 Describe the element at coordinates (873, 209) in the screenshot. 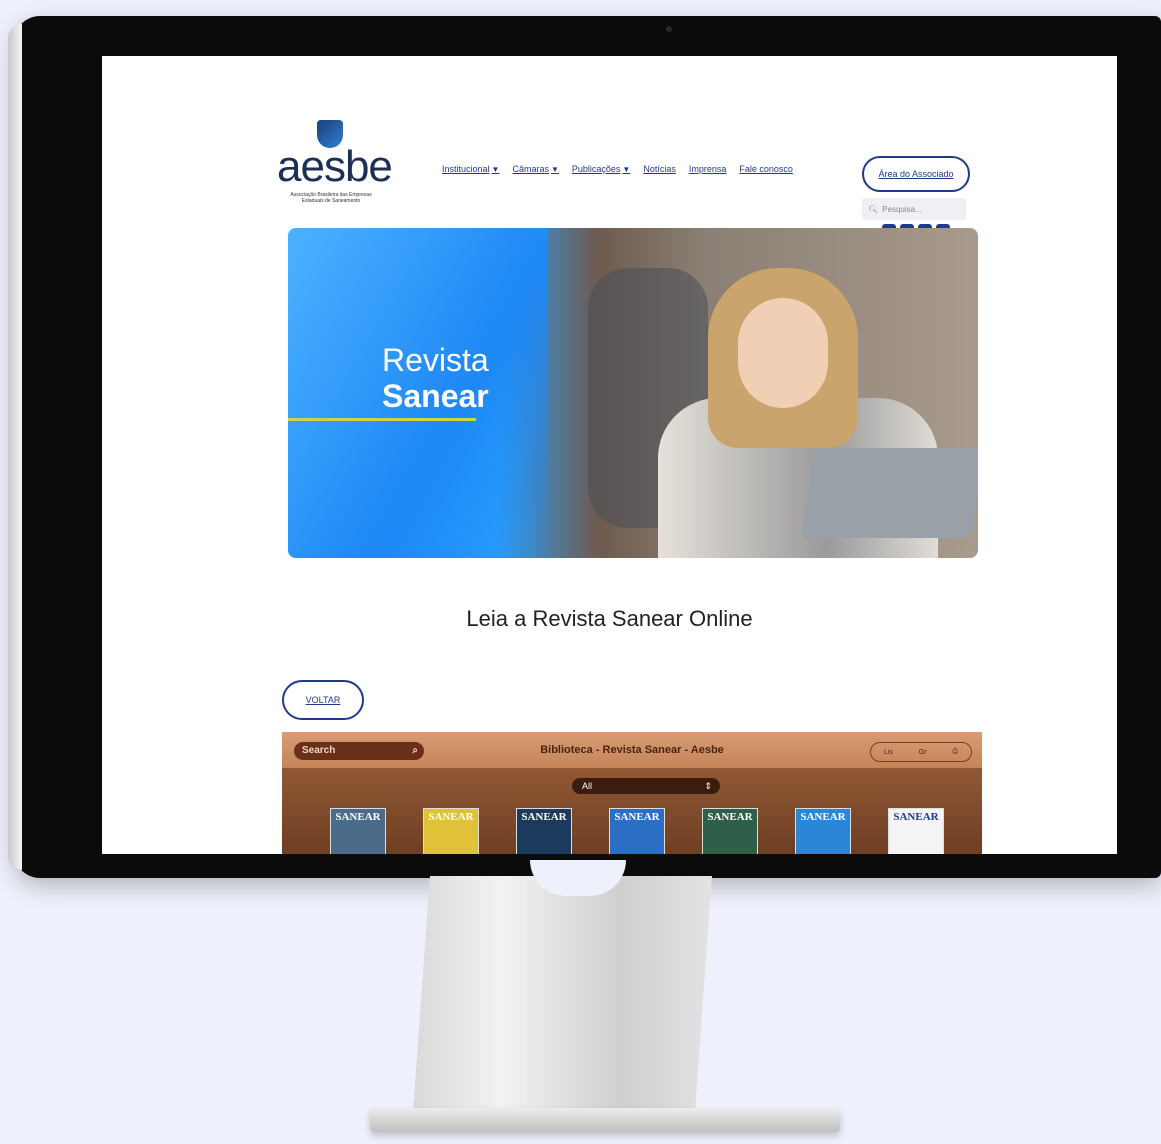

I see `search-icon: 🔍︎` at that location.